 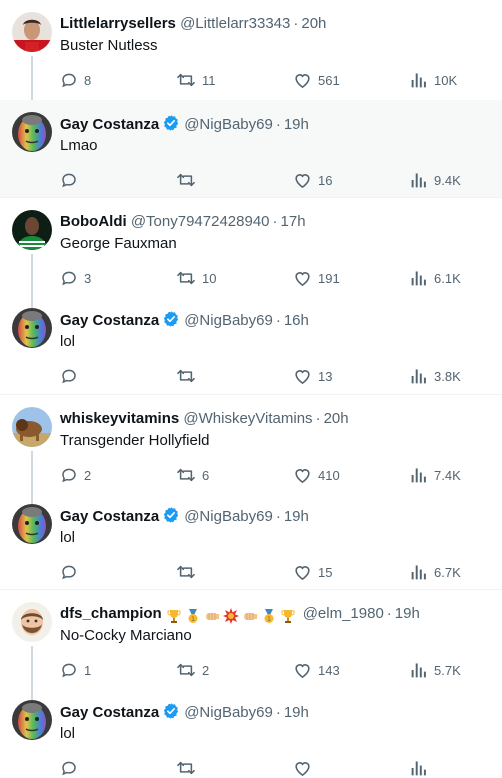 What do you see at coordinates (93, 221) in the screenshot?
I see `display-name: BoboAldi` at bounding box center [93, 221].